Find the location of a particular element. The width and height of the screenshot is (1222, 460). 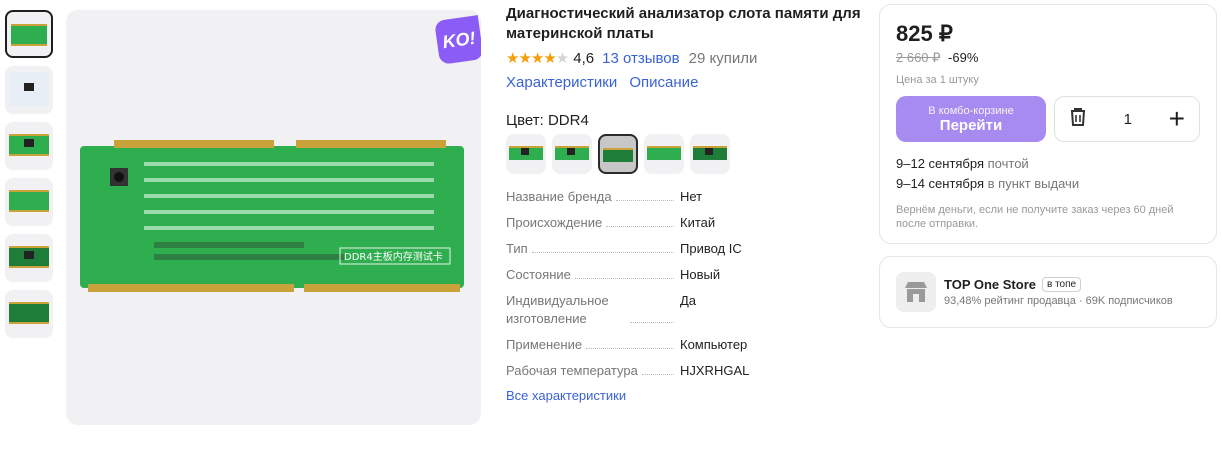

quantity-value: 1 is located at coordinates (1127, 119).